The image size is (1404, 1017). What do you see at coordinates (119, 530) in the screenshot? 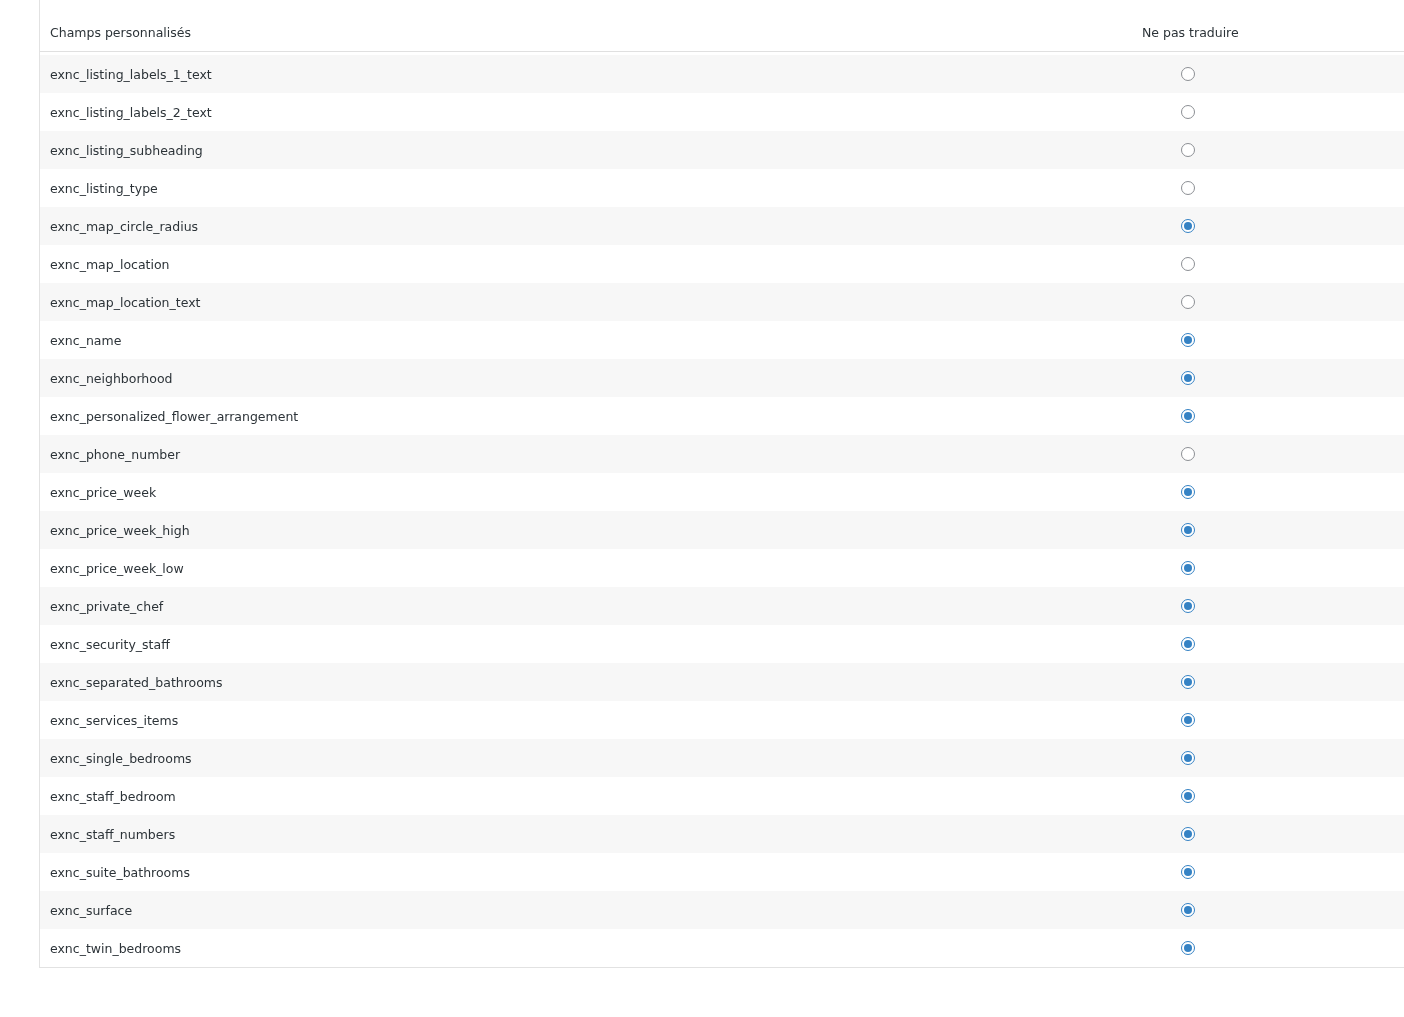
I see `field-name: exnc_price_week_high` at bounding box center [119, 530].